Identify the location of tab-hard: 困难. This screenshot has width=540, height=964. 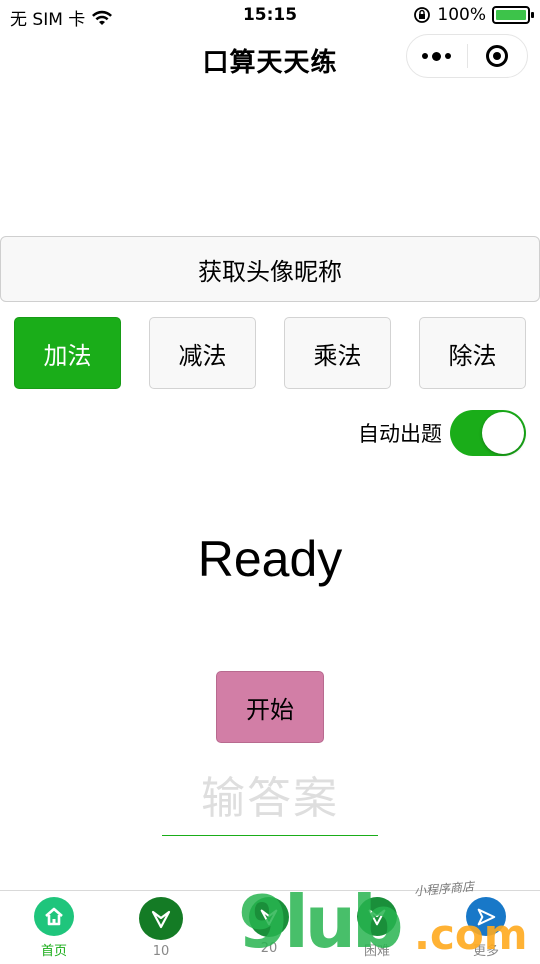
(377, 928).